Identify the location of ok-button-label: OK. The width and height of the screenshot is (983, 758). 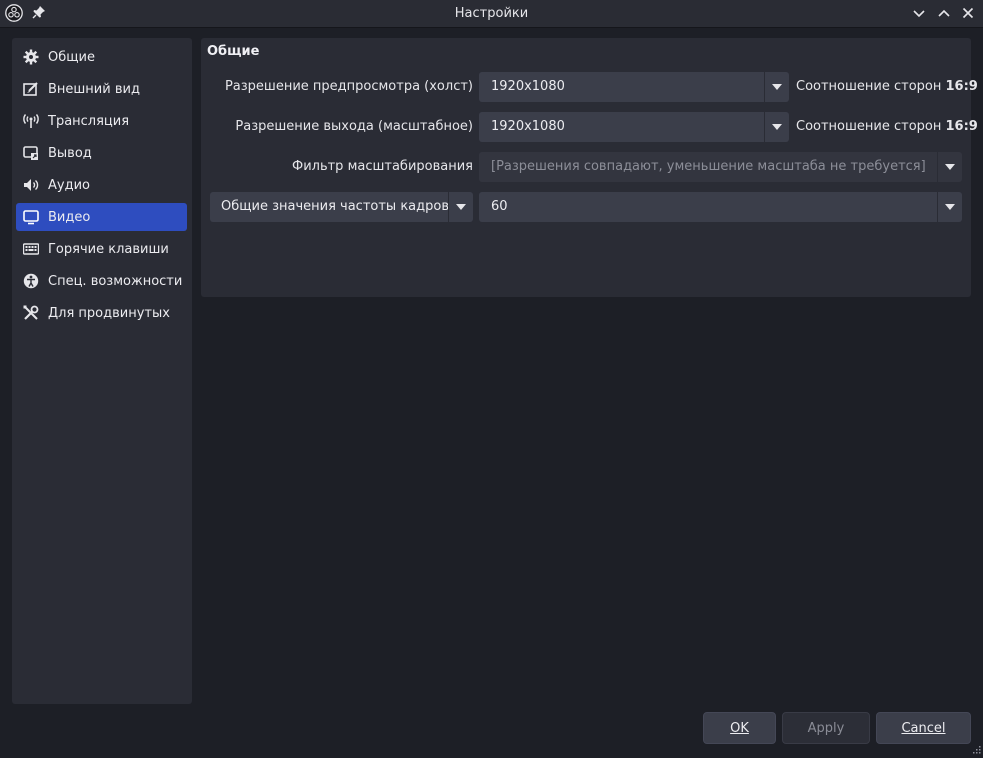
(739, 728).